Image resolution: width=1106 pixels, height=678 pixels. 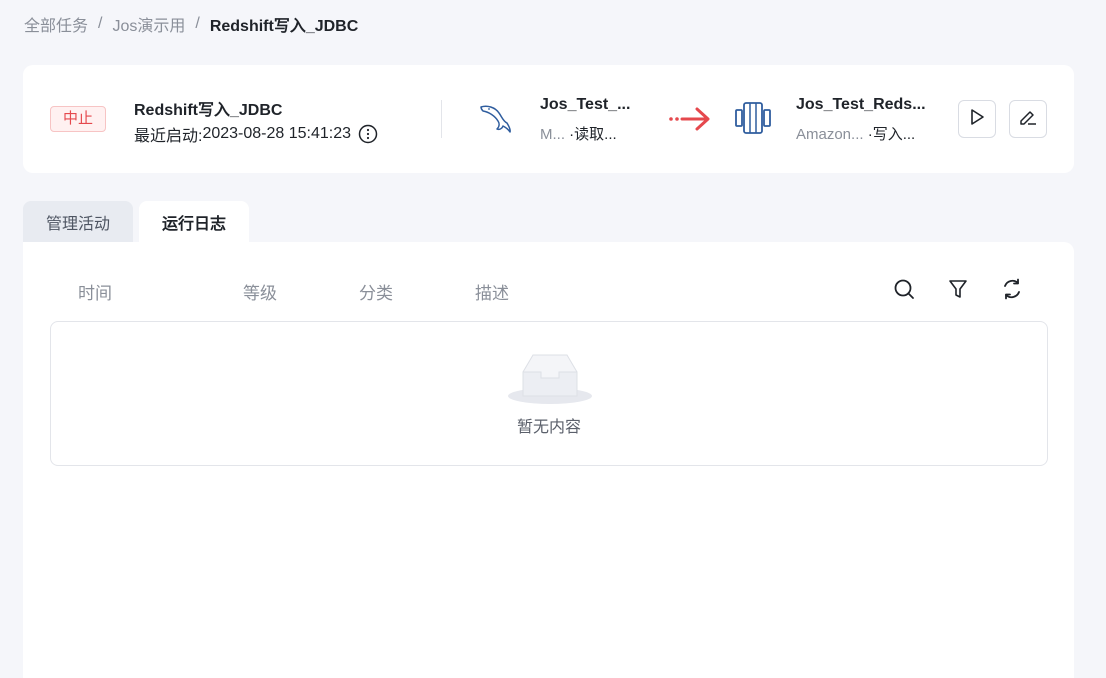 I want to click on run-button, so click(x=977, y=119).